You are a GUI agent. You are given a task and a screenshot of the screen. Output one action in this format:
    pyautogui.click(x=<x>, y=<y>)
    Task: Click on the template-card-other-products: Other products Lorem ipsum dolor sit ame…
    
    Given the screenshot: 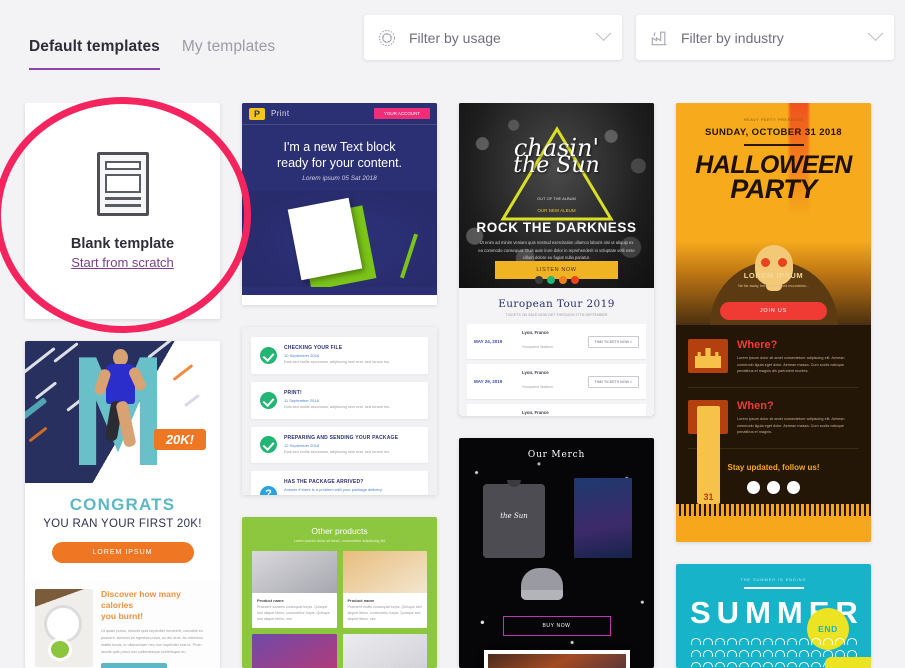 What is the action you would take?
    pyautogui.click(x=339, y=592)
    